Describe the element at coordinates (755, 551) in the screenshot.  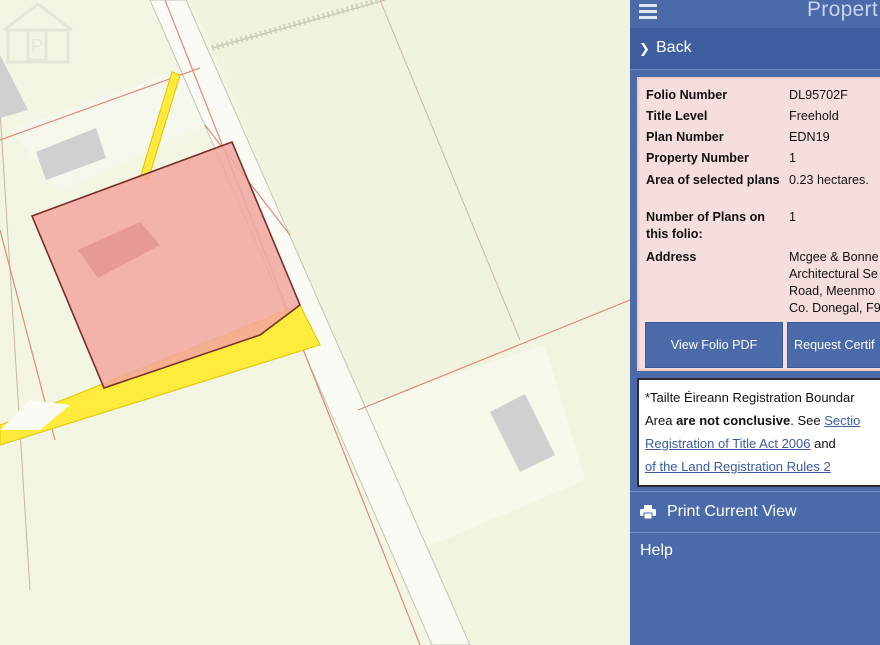
I see `help-button: Help` at that location.